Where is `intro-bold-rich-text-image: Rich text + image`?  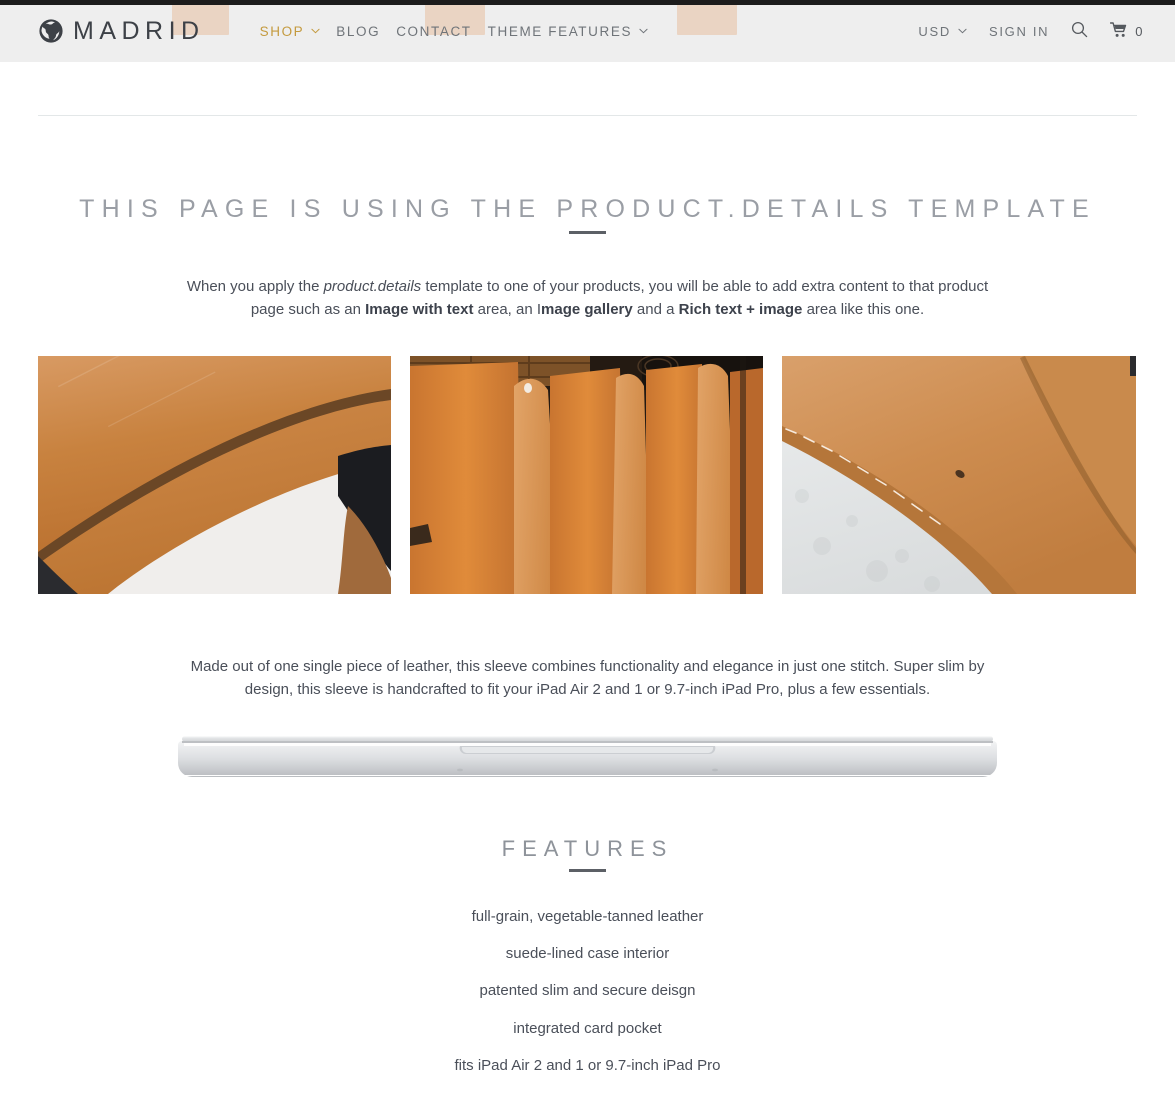 intro-bold-rich-text-image: Rich text + image is located at coordinates (740, 309).